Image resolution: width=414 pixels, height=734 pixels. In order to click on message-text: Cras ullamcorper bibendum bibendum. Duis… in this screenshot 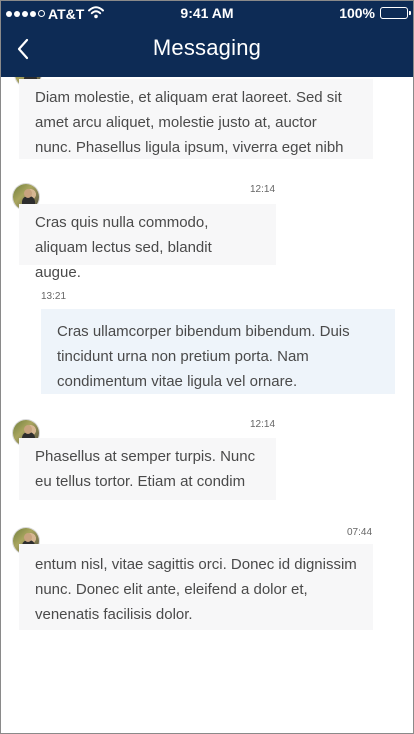, I will do `click(203, 356)`.